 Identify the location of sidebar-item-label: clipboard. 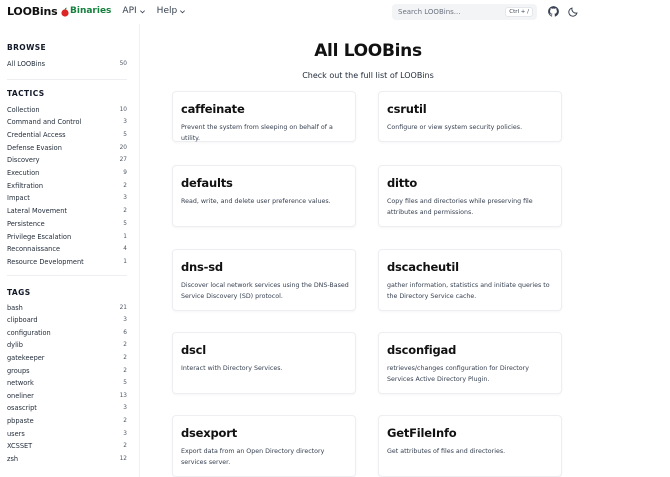
(22, 320).